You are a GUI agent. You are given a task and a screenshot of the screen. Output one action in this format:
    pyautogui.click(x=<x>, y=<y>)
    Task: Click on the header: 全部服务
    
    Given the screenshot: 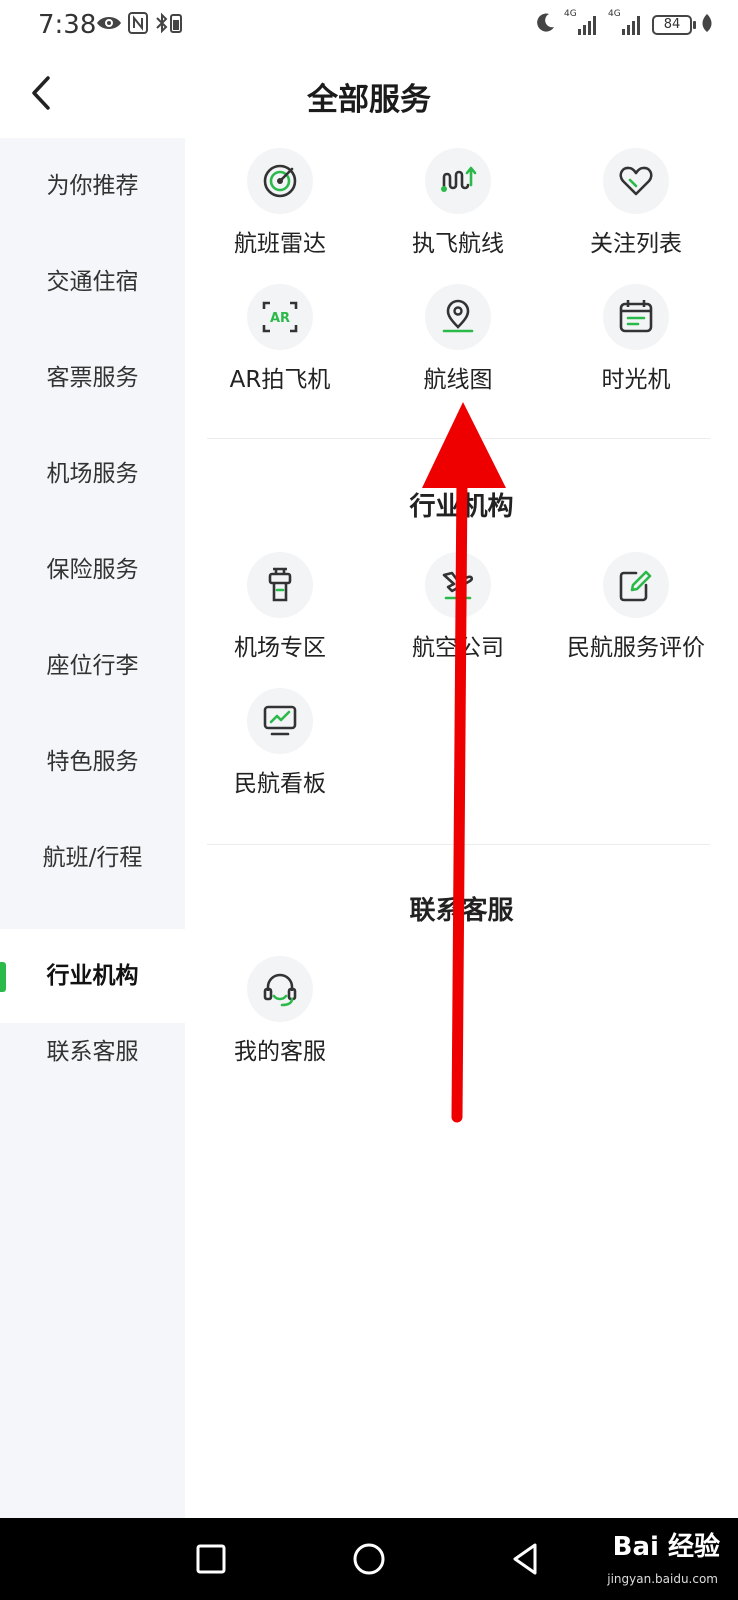 What is the action you would take?
    pyautogui.click(x=369, y=94)
    